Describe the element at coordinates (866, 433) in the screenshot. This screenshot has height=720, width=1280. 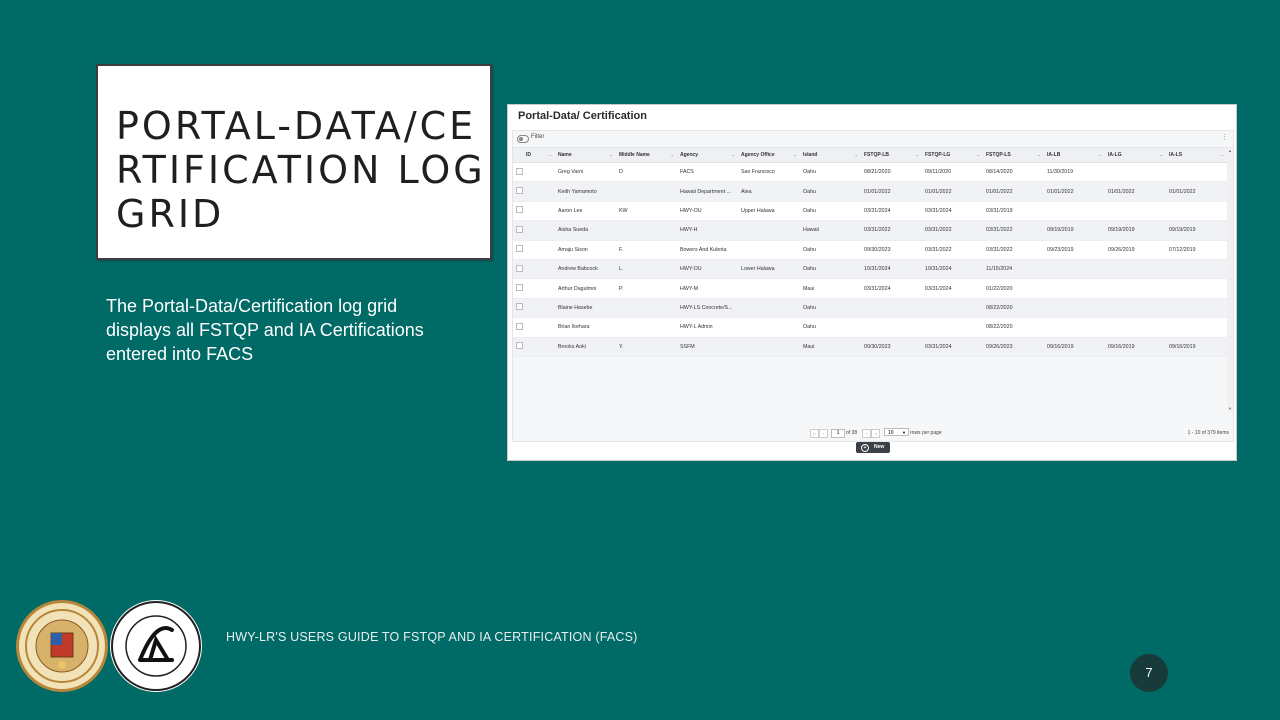
I see `next-page-icon: ›` at that location.